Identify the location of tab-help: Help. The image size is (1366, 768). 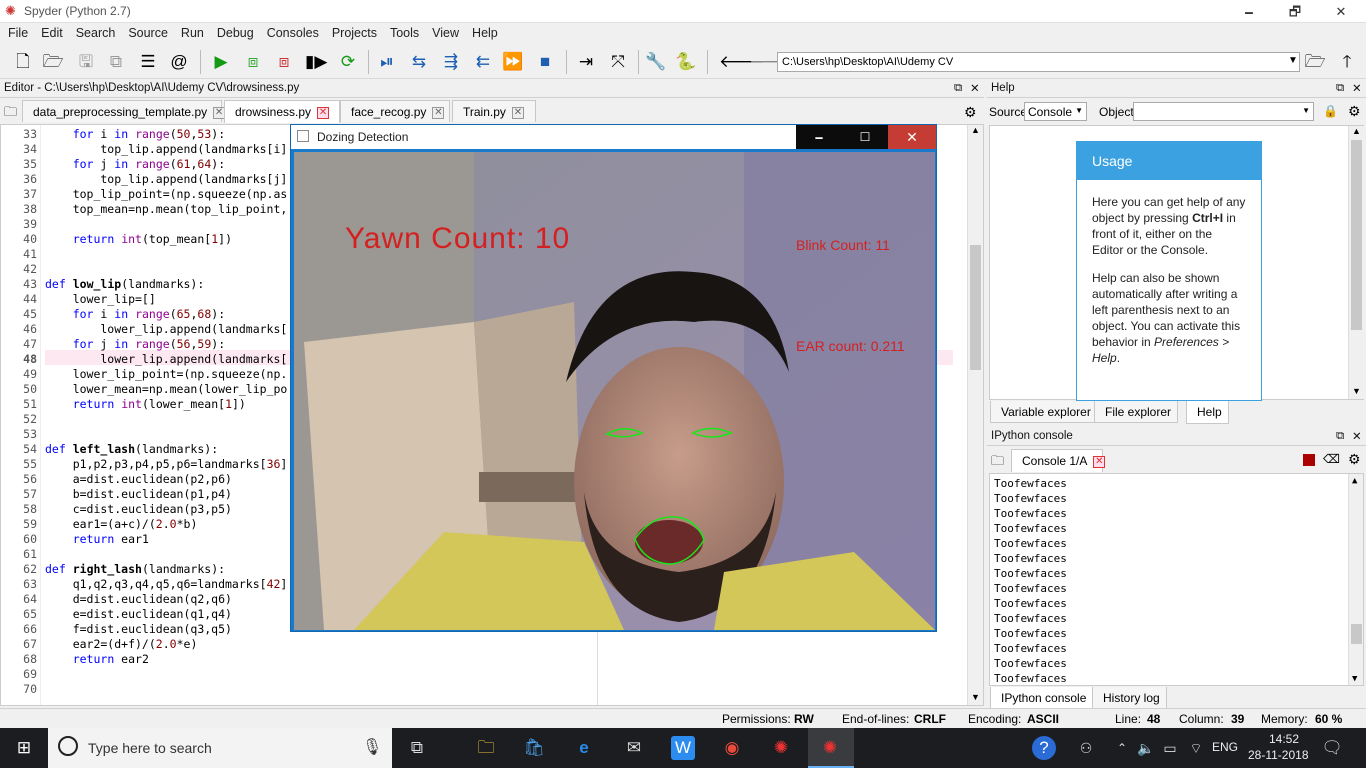
(1207, 412).